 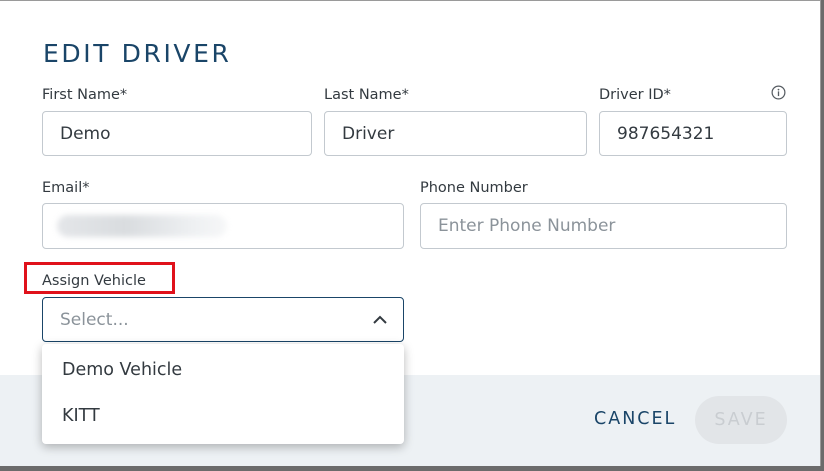 What do you see at coordinates (137, 53) in the screenshot?
I see `dialog-title: EDIT DRIVER` at bounding box center [137, 53].